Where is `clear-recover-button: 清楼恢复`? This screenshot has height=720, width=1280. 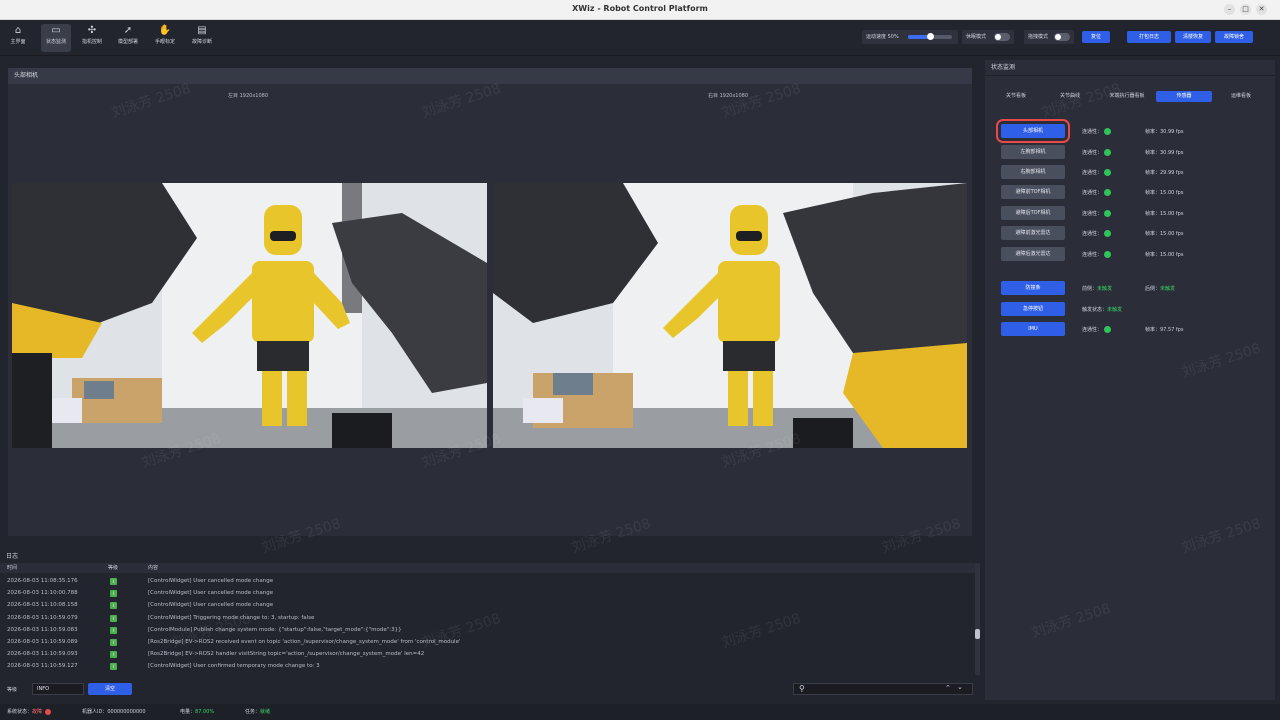
clear-recover-button: 清楼恢复 is located at coordinates (1193, 37).